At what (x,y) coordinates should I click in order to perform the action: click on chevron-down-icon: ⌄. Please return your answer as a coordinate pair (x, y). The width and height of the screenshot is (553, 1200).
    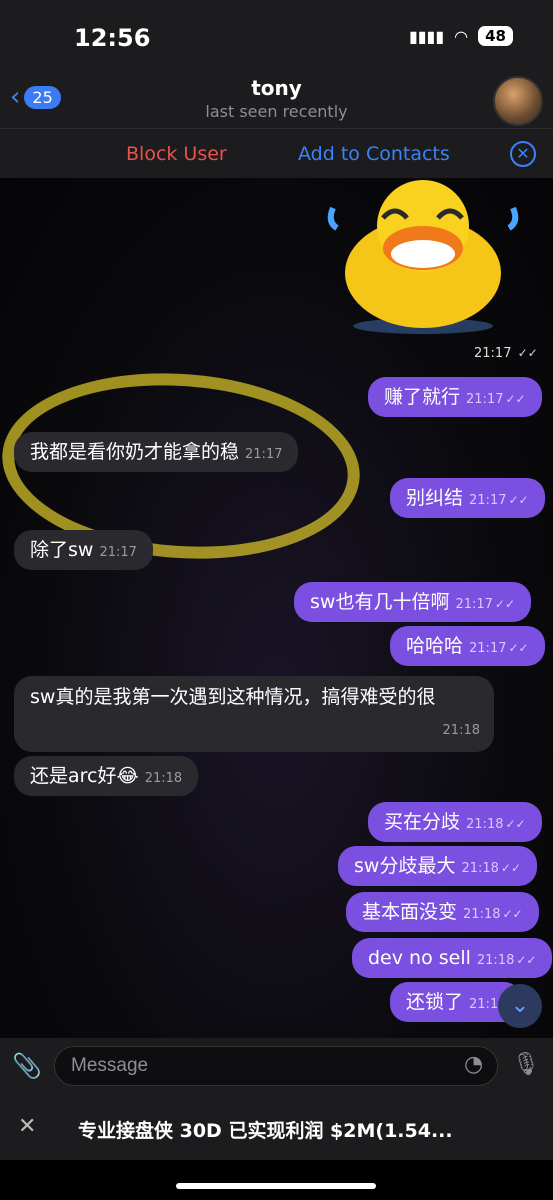
    Looking at the image, I should click on (520, 1005).